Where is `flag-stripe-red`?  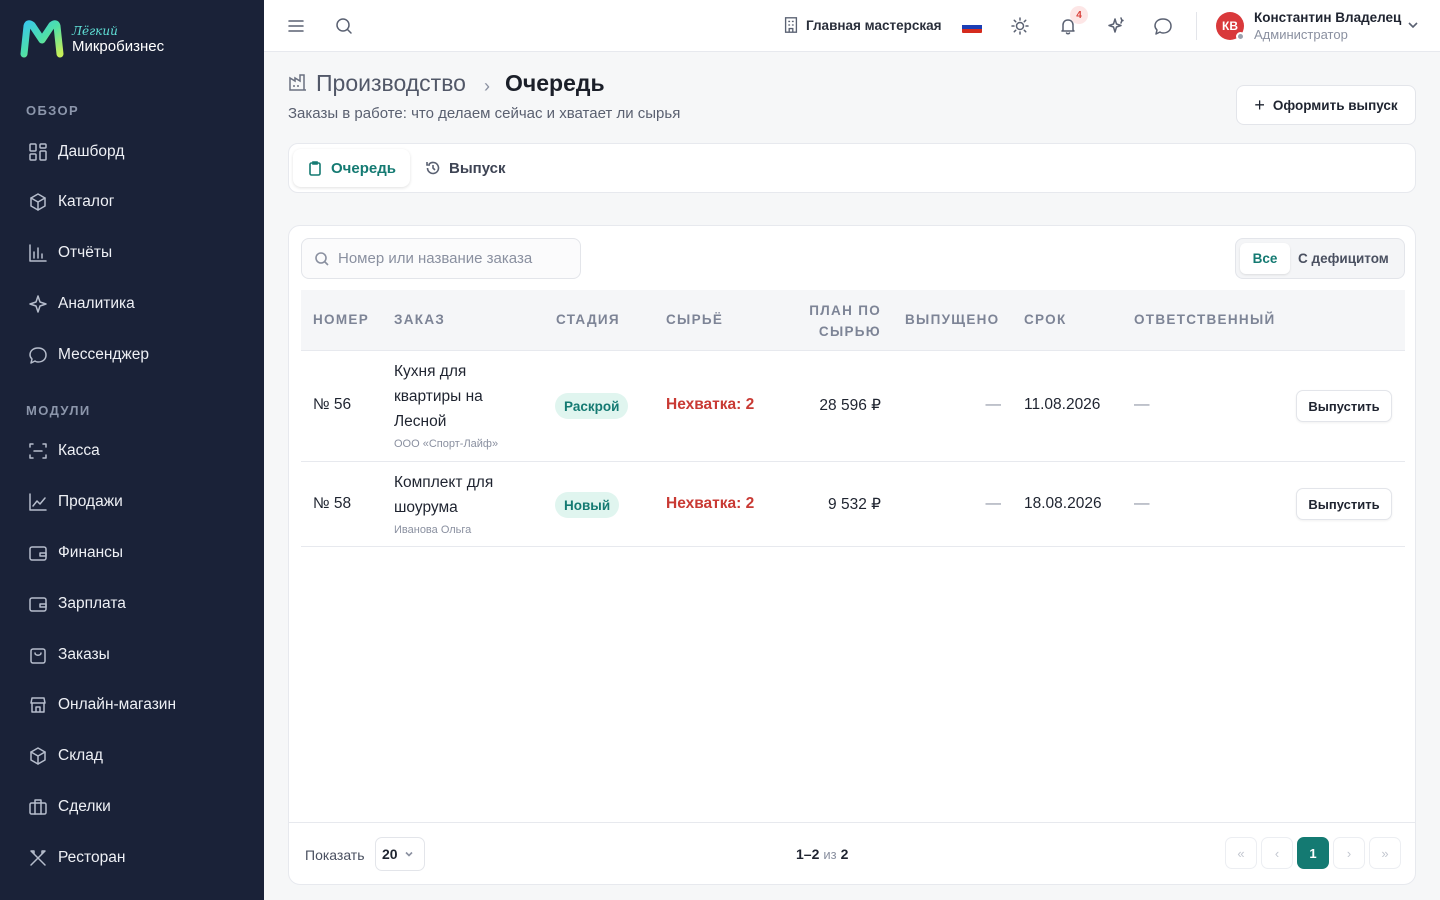
flag-stripe-red is located at coordinates (972, 31).